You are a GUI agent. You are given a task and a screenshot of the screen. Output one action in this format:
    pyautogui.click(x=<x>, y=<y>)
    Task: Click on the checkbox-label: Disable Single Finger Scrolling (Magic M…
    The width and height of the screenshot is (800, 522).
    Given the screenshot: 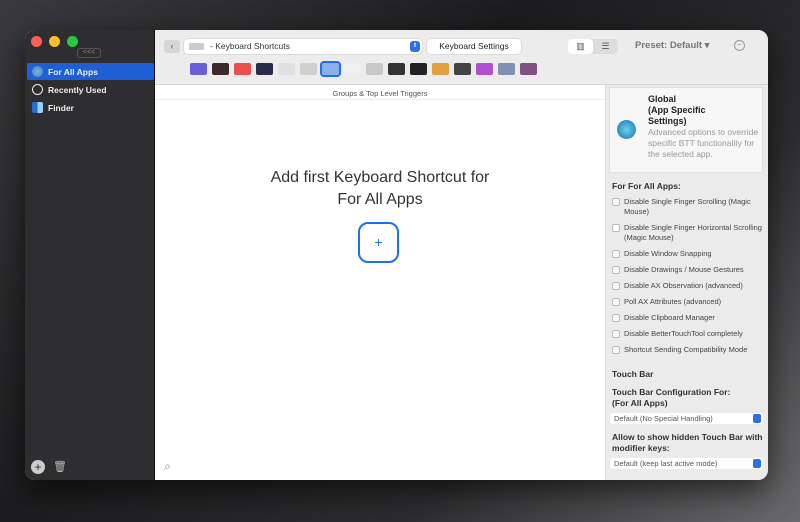 What is the action you would take?
    pyautogui.click(x=687, y=206)
    